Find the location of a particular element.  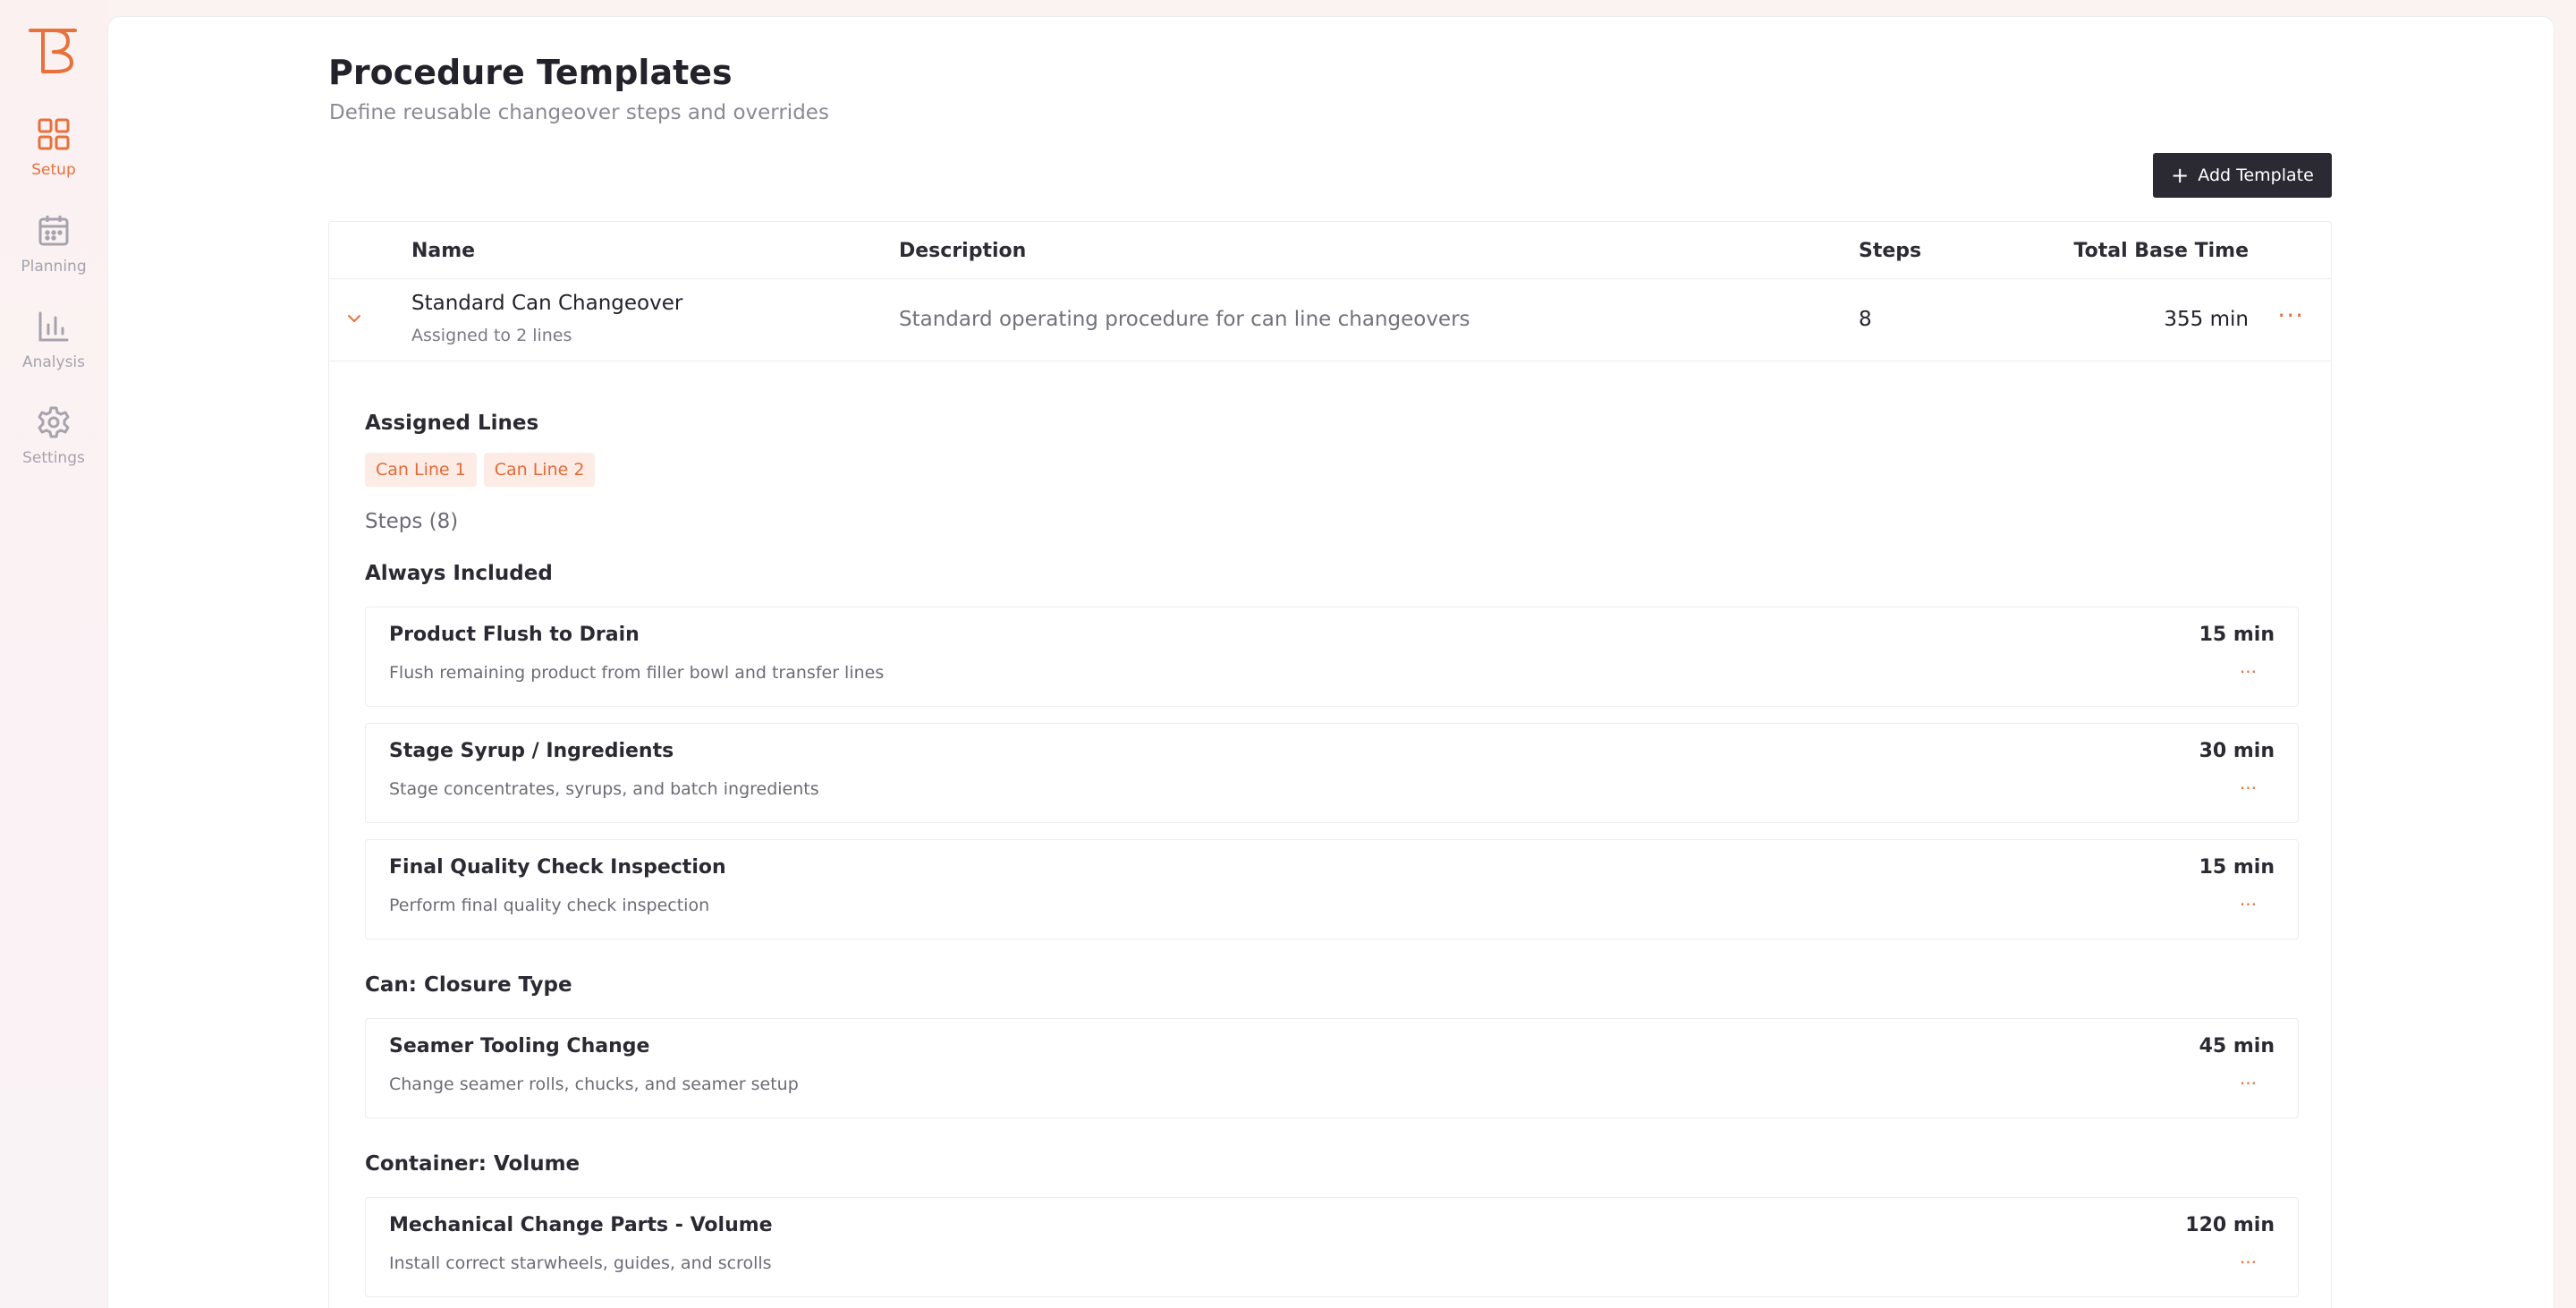

assigned-lines-title: Assigned Lines is located at coordinates (452, 424).